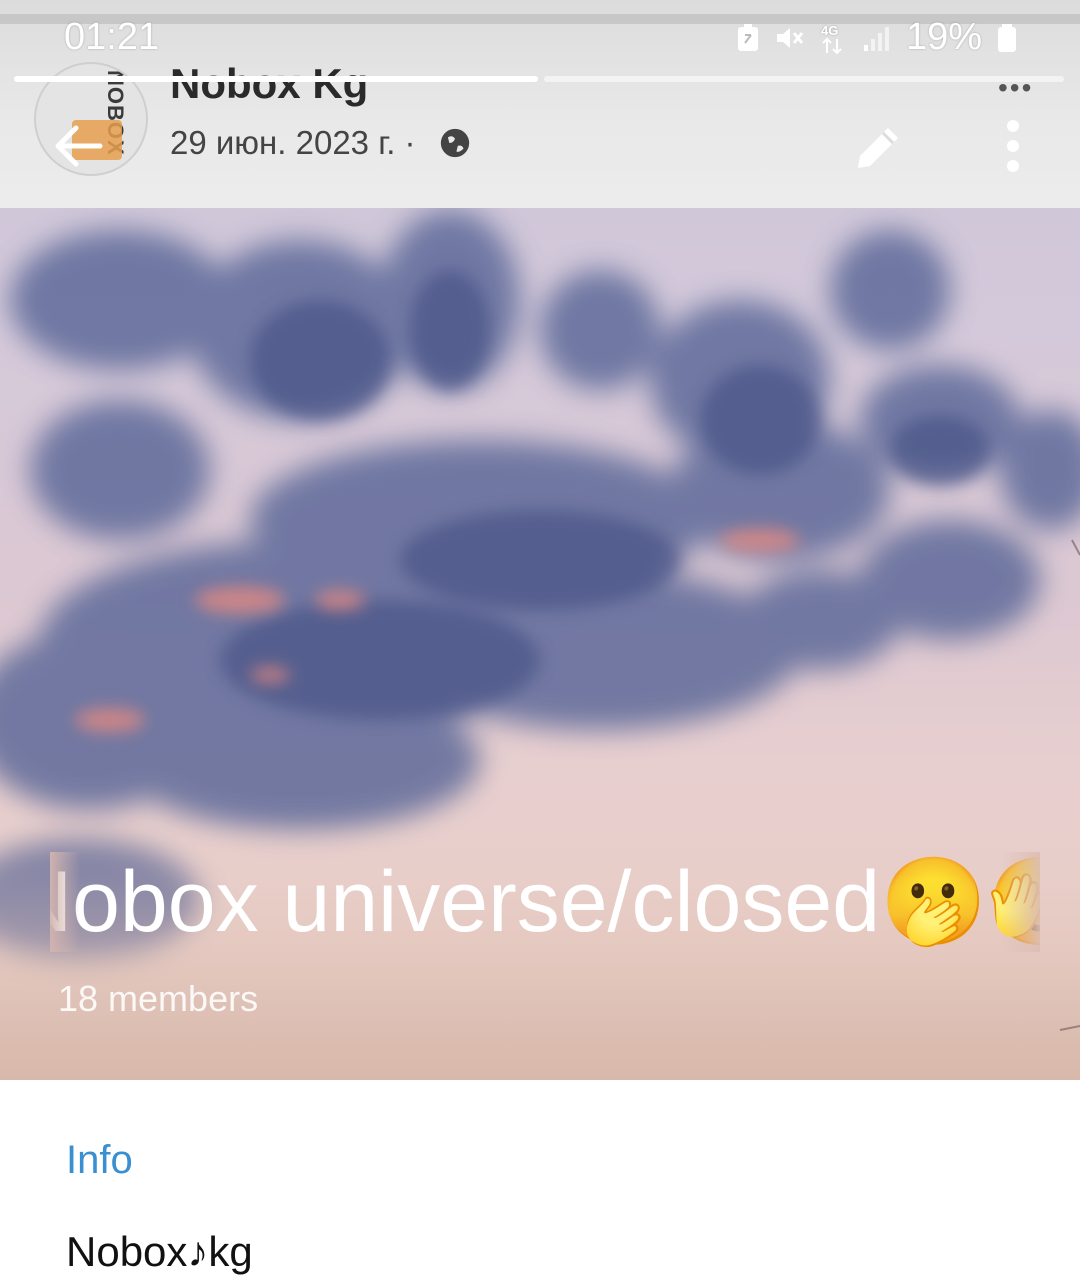 The width and height of the screenshot is (1080, 1276). What do you see at coordinates (747, 37) in the screenshot?
I see `battery-saver-icon` at bounding box center [747, 37].